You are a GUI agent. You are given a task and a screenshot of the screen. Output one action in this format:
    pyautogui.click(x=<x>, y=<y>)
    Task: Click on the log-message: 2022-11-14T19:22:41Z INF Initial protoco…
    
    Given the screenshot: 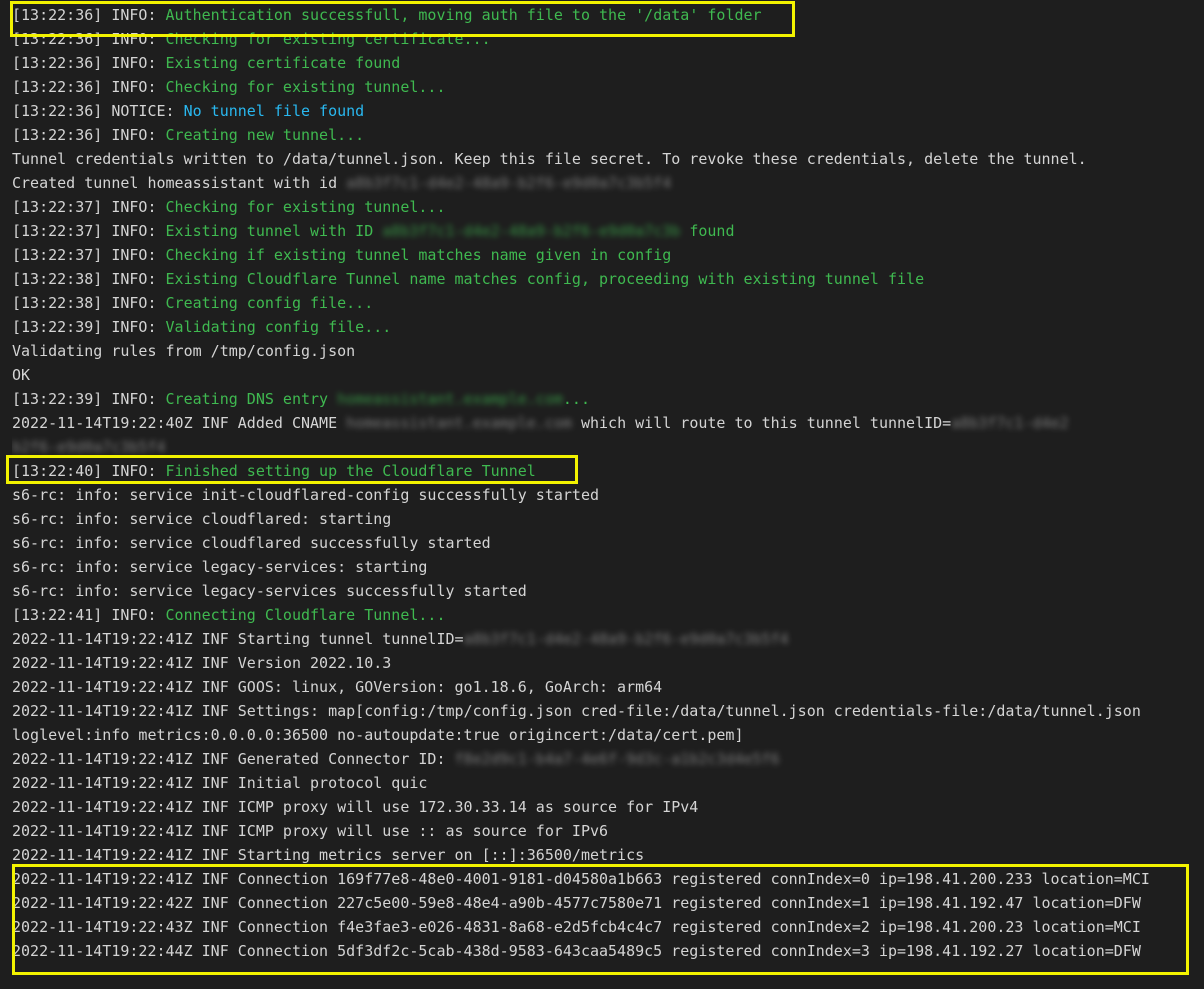 What is the action you would take?
    pyautogui.click(x=220, y=783)
    